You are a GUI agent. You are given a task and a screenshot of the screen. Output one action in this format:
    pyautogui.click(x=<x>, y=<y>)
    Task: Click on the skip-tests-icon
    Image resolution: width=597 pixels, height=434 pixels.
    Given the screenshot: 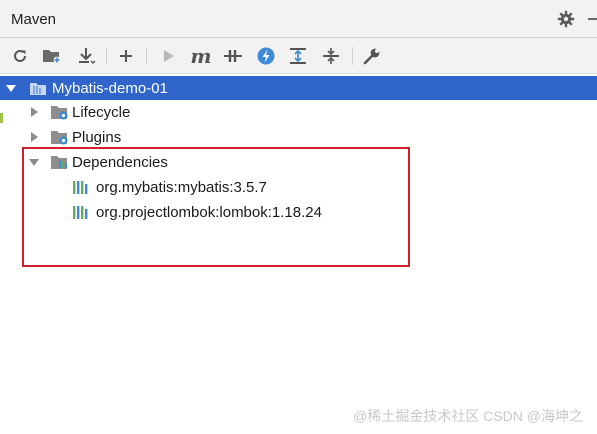 What is the action you would take?
    pyautogui.click(x=266, y=56)
    